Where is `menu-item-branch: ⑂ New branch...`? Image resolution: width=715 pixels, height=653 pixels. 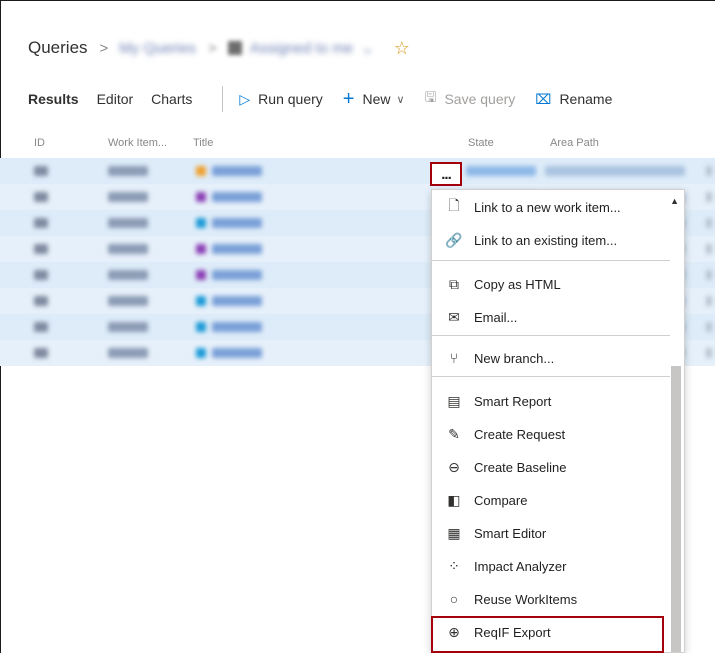 menu-item-branch: ⑂ New branch... is located at coordinates (551, 358).